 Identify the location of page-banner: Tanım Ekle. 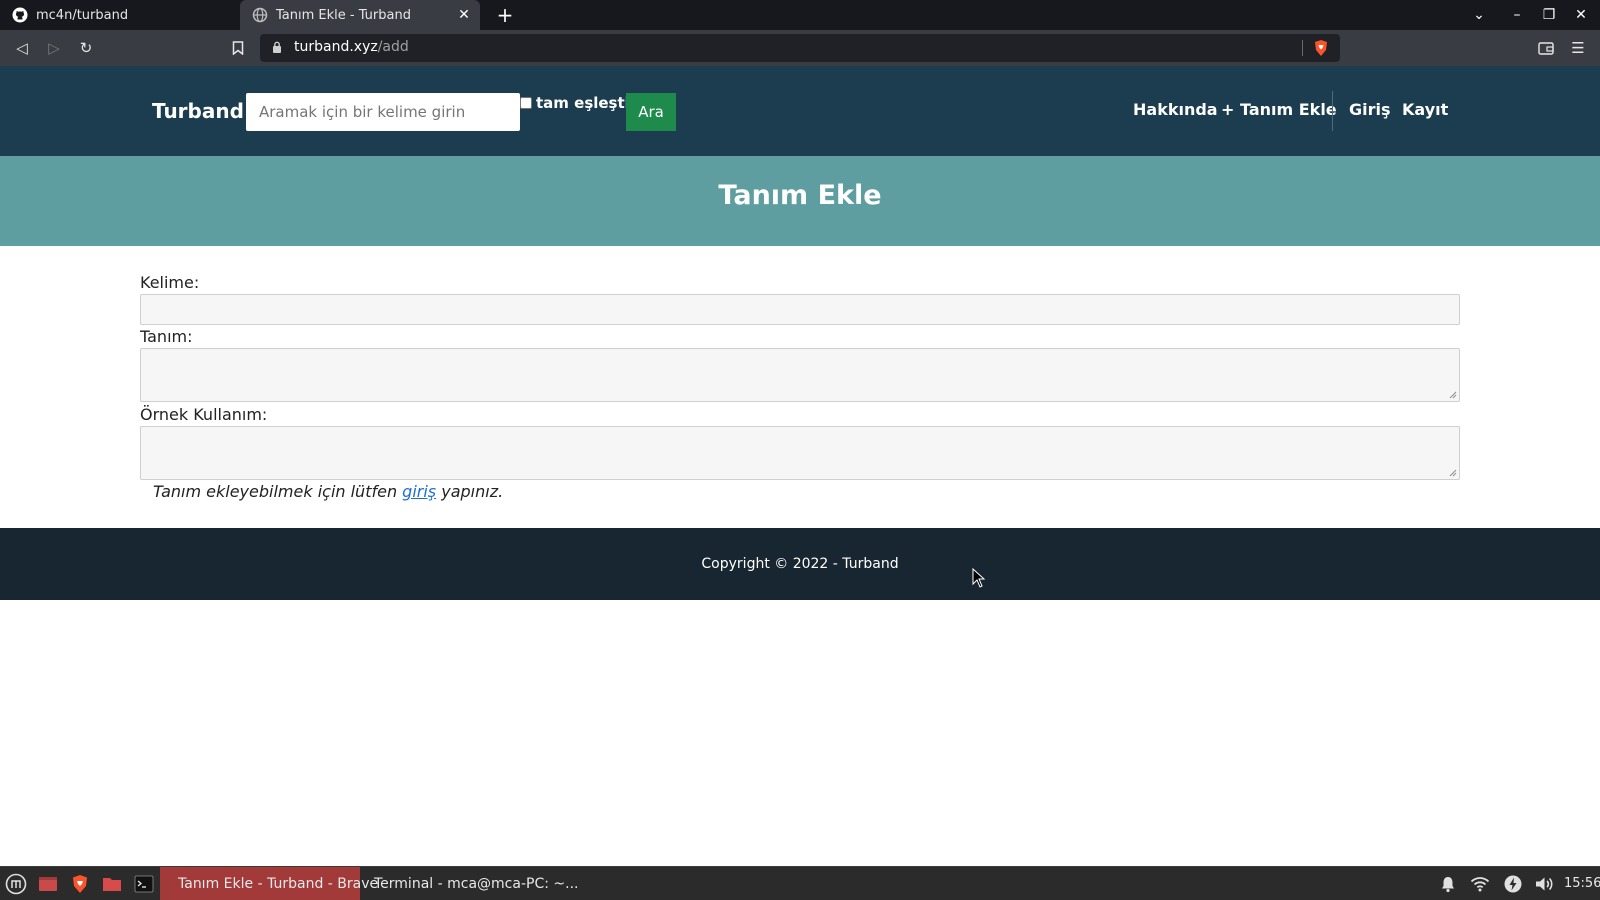
(800, 201).